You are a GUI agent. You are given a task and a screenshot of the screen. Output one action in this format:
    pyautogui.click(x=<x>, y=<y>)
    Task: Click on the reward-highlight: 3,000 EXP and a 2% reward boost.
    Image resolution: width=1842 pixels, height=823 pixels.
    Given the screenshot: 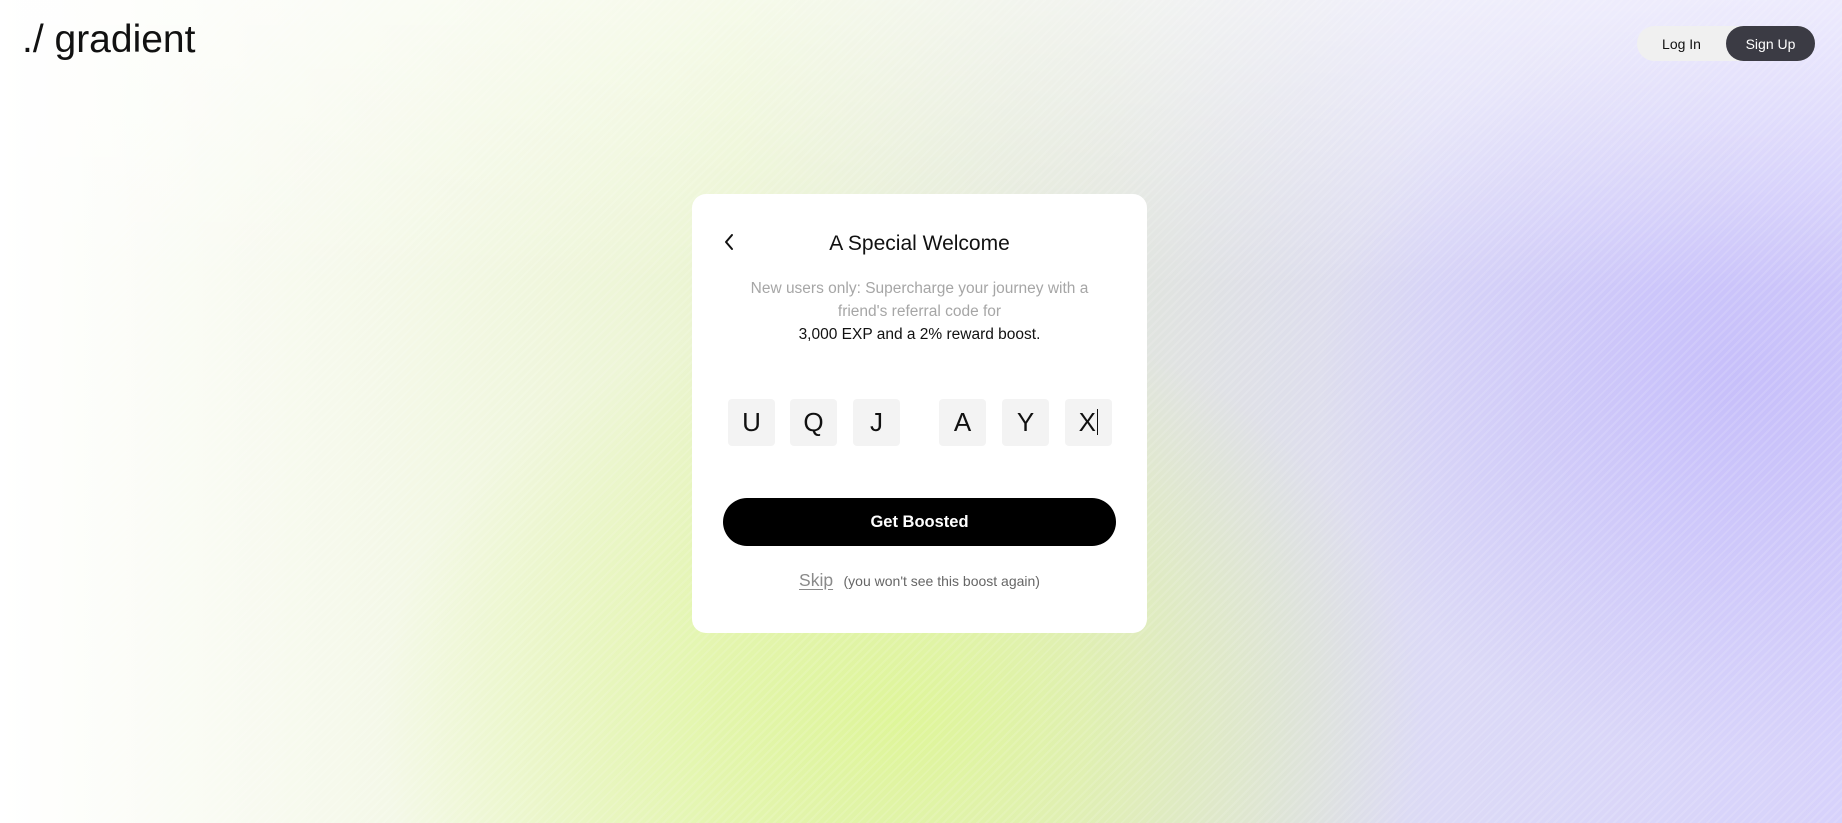 What is the action you would take?
    pyautogui.click(x=919, y=334)
    